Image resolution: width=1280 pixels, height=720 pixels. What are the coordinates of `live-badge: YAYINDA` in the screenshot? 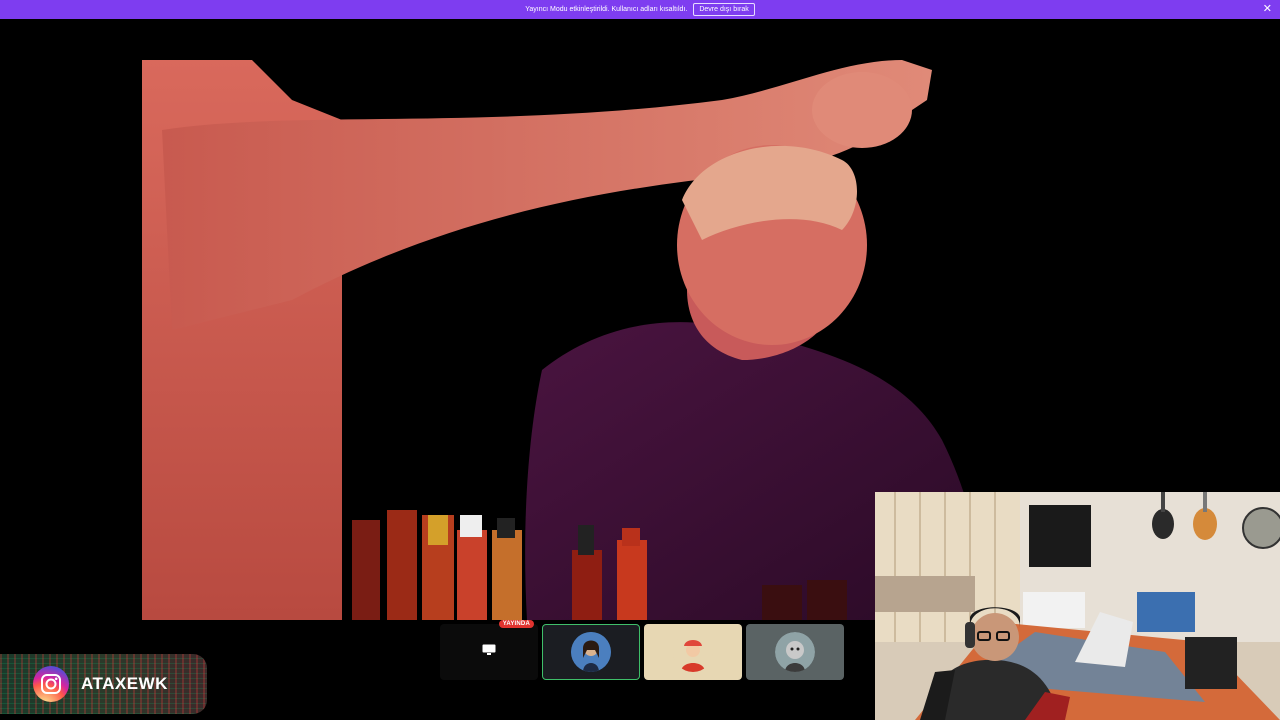 It's located at (516, 624).